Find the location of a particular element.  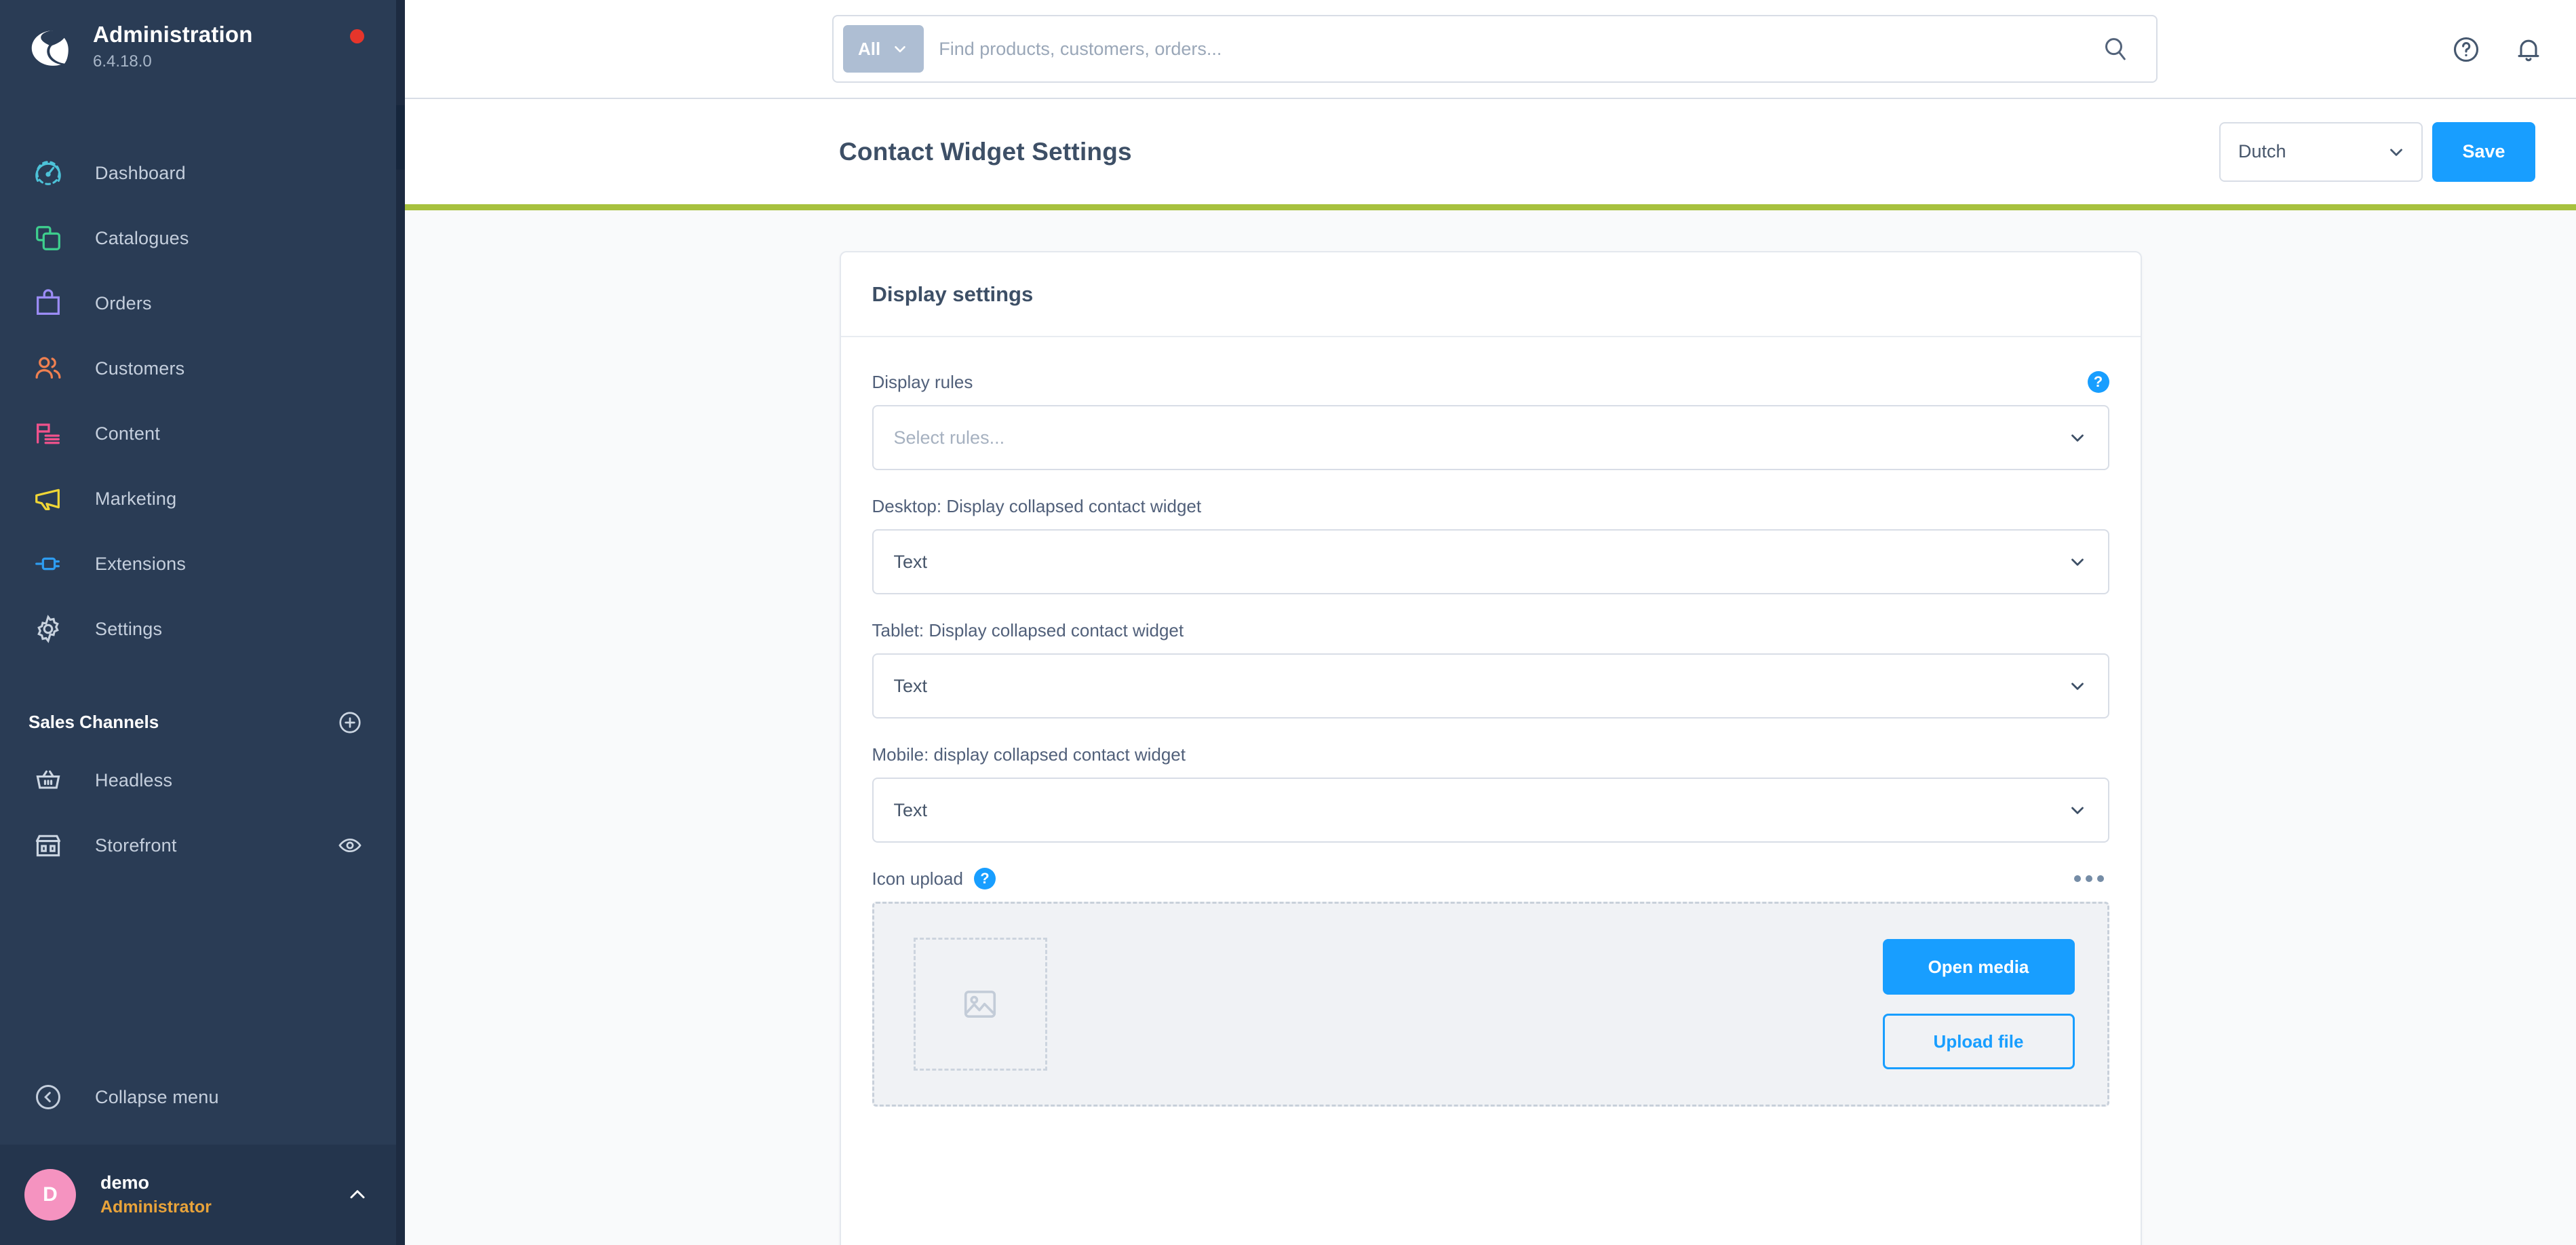

search-scope-label: All is located at coordinates (869, 48).